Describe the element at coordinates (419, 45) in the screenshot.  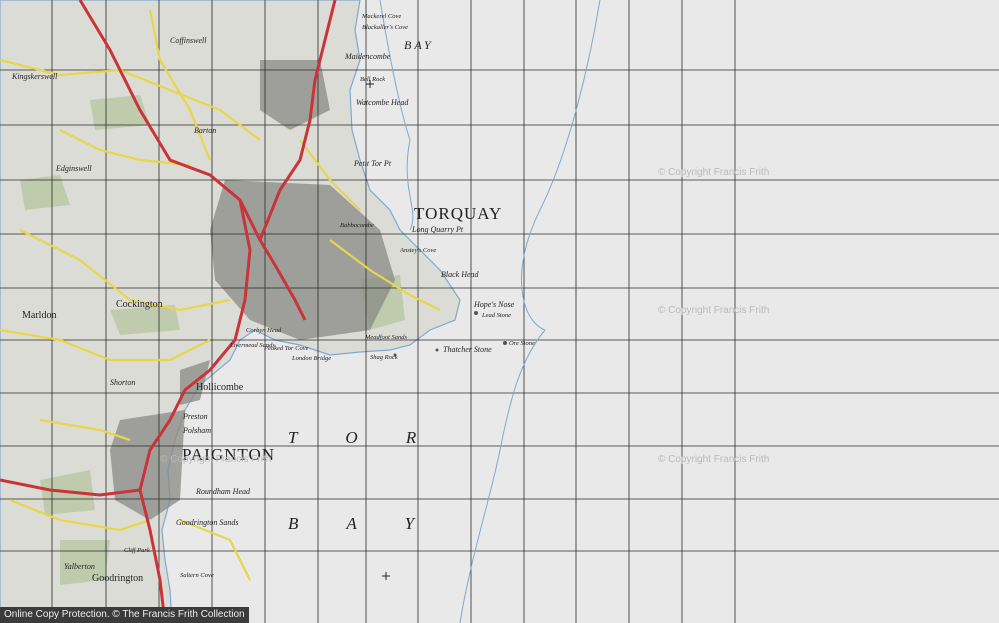
I see `label-bay-top: BAY` at that location.